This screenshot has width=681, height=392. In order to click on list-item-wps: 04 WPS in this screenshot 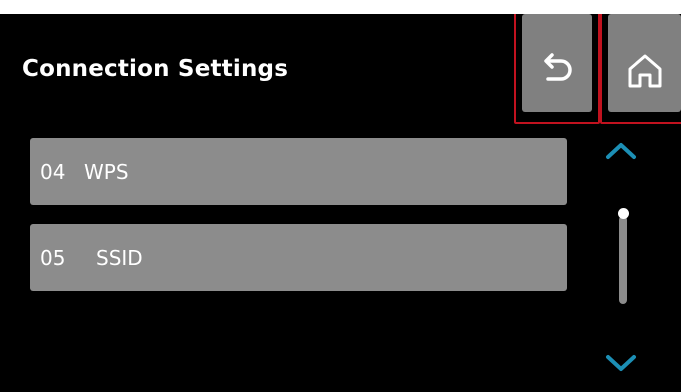, I will do `click(298, 171)`.